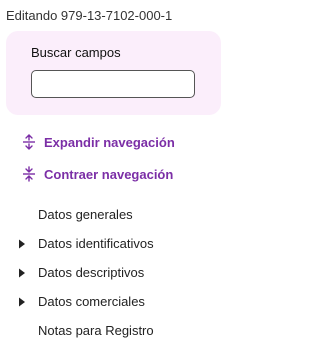  What do you see at coordinates (89, 15) in the screenshot?
I see `page-title: Editando 979-13-7102-000-1` at bounding box center [89, 15].